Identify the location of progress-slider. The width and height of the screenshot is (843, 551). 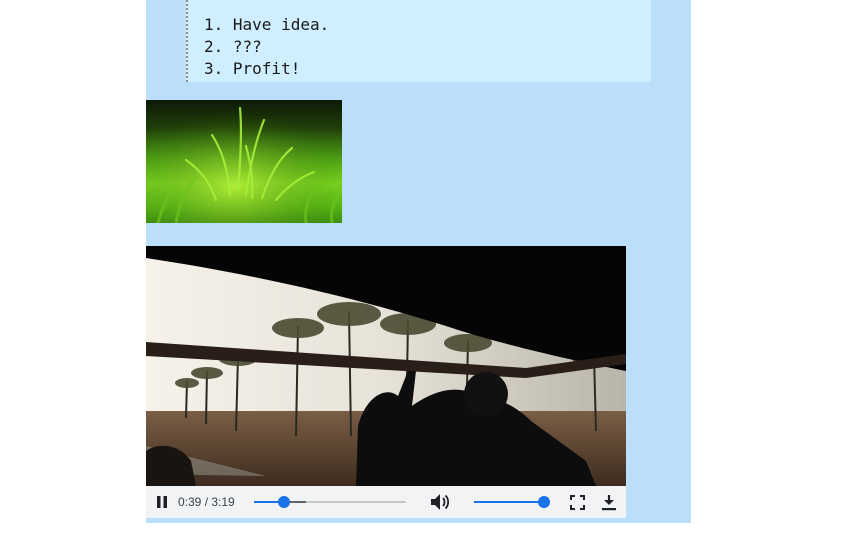
(330, 502).